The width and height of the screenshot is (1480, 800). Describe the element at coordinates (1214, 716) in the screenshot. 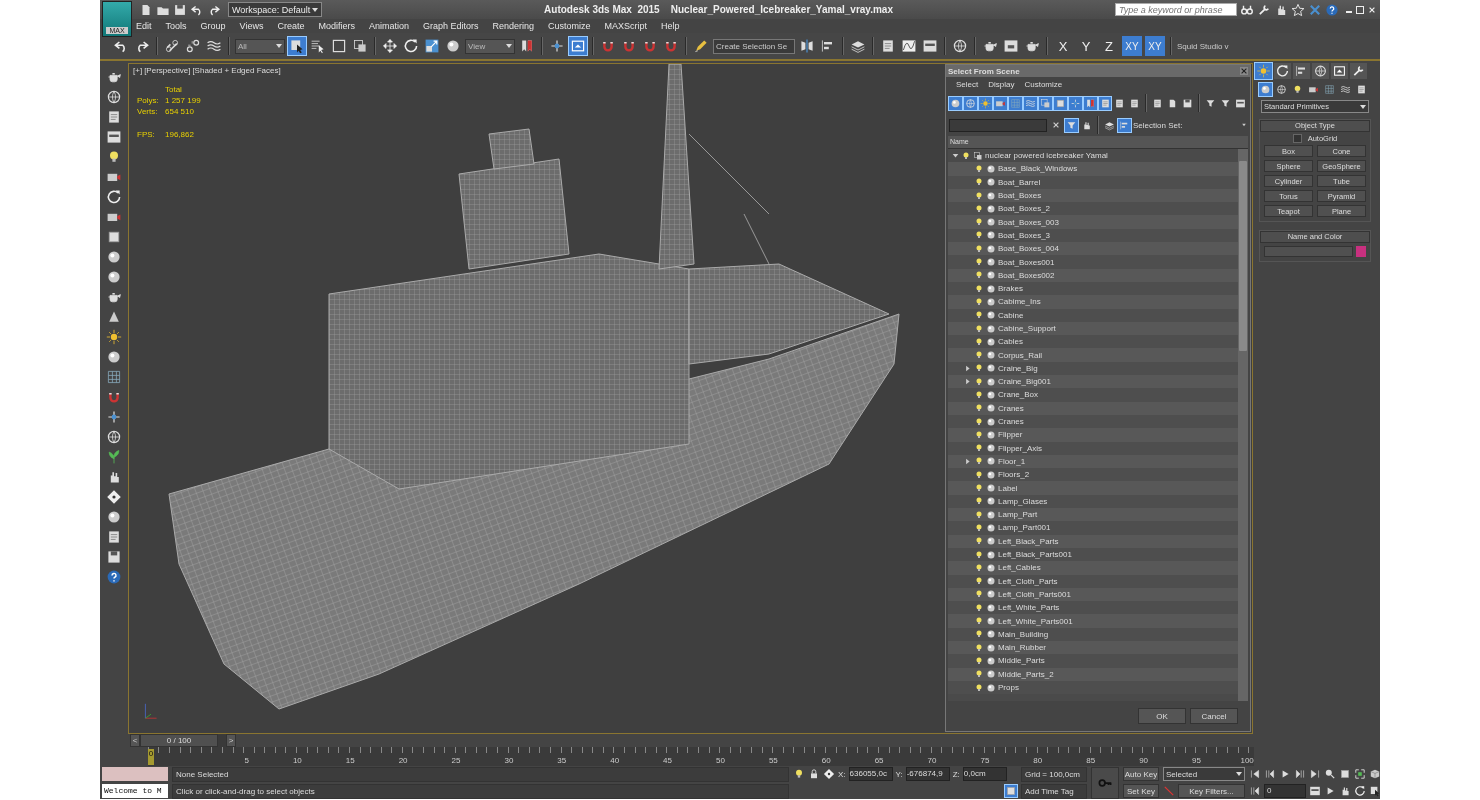

I see `cancel-button: Cancel` at that location.